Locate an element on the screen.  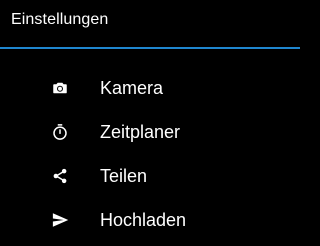
menu-item-label: Kamera is located at coordinates (132, 88).